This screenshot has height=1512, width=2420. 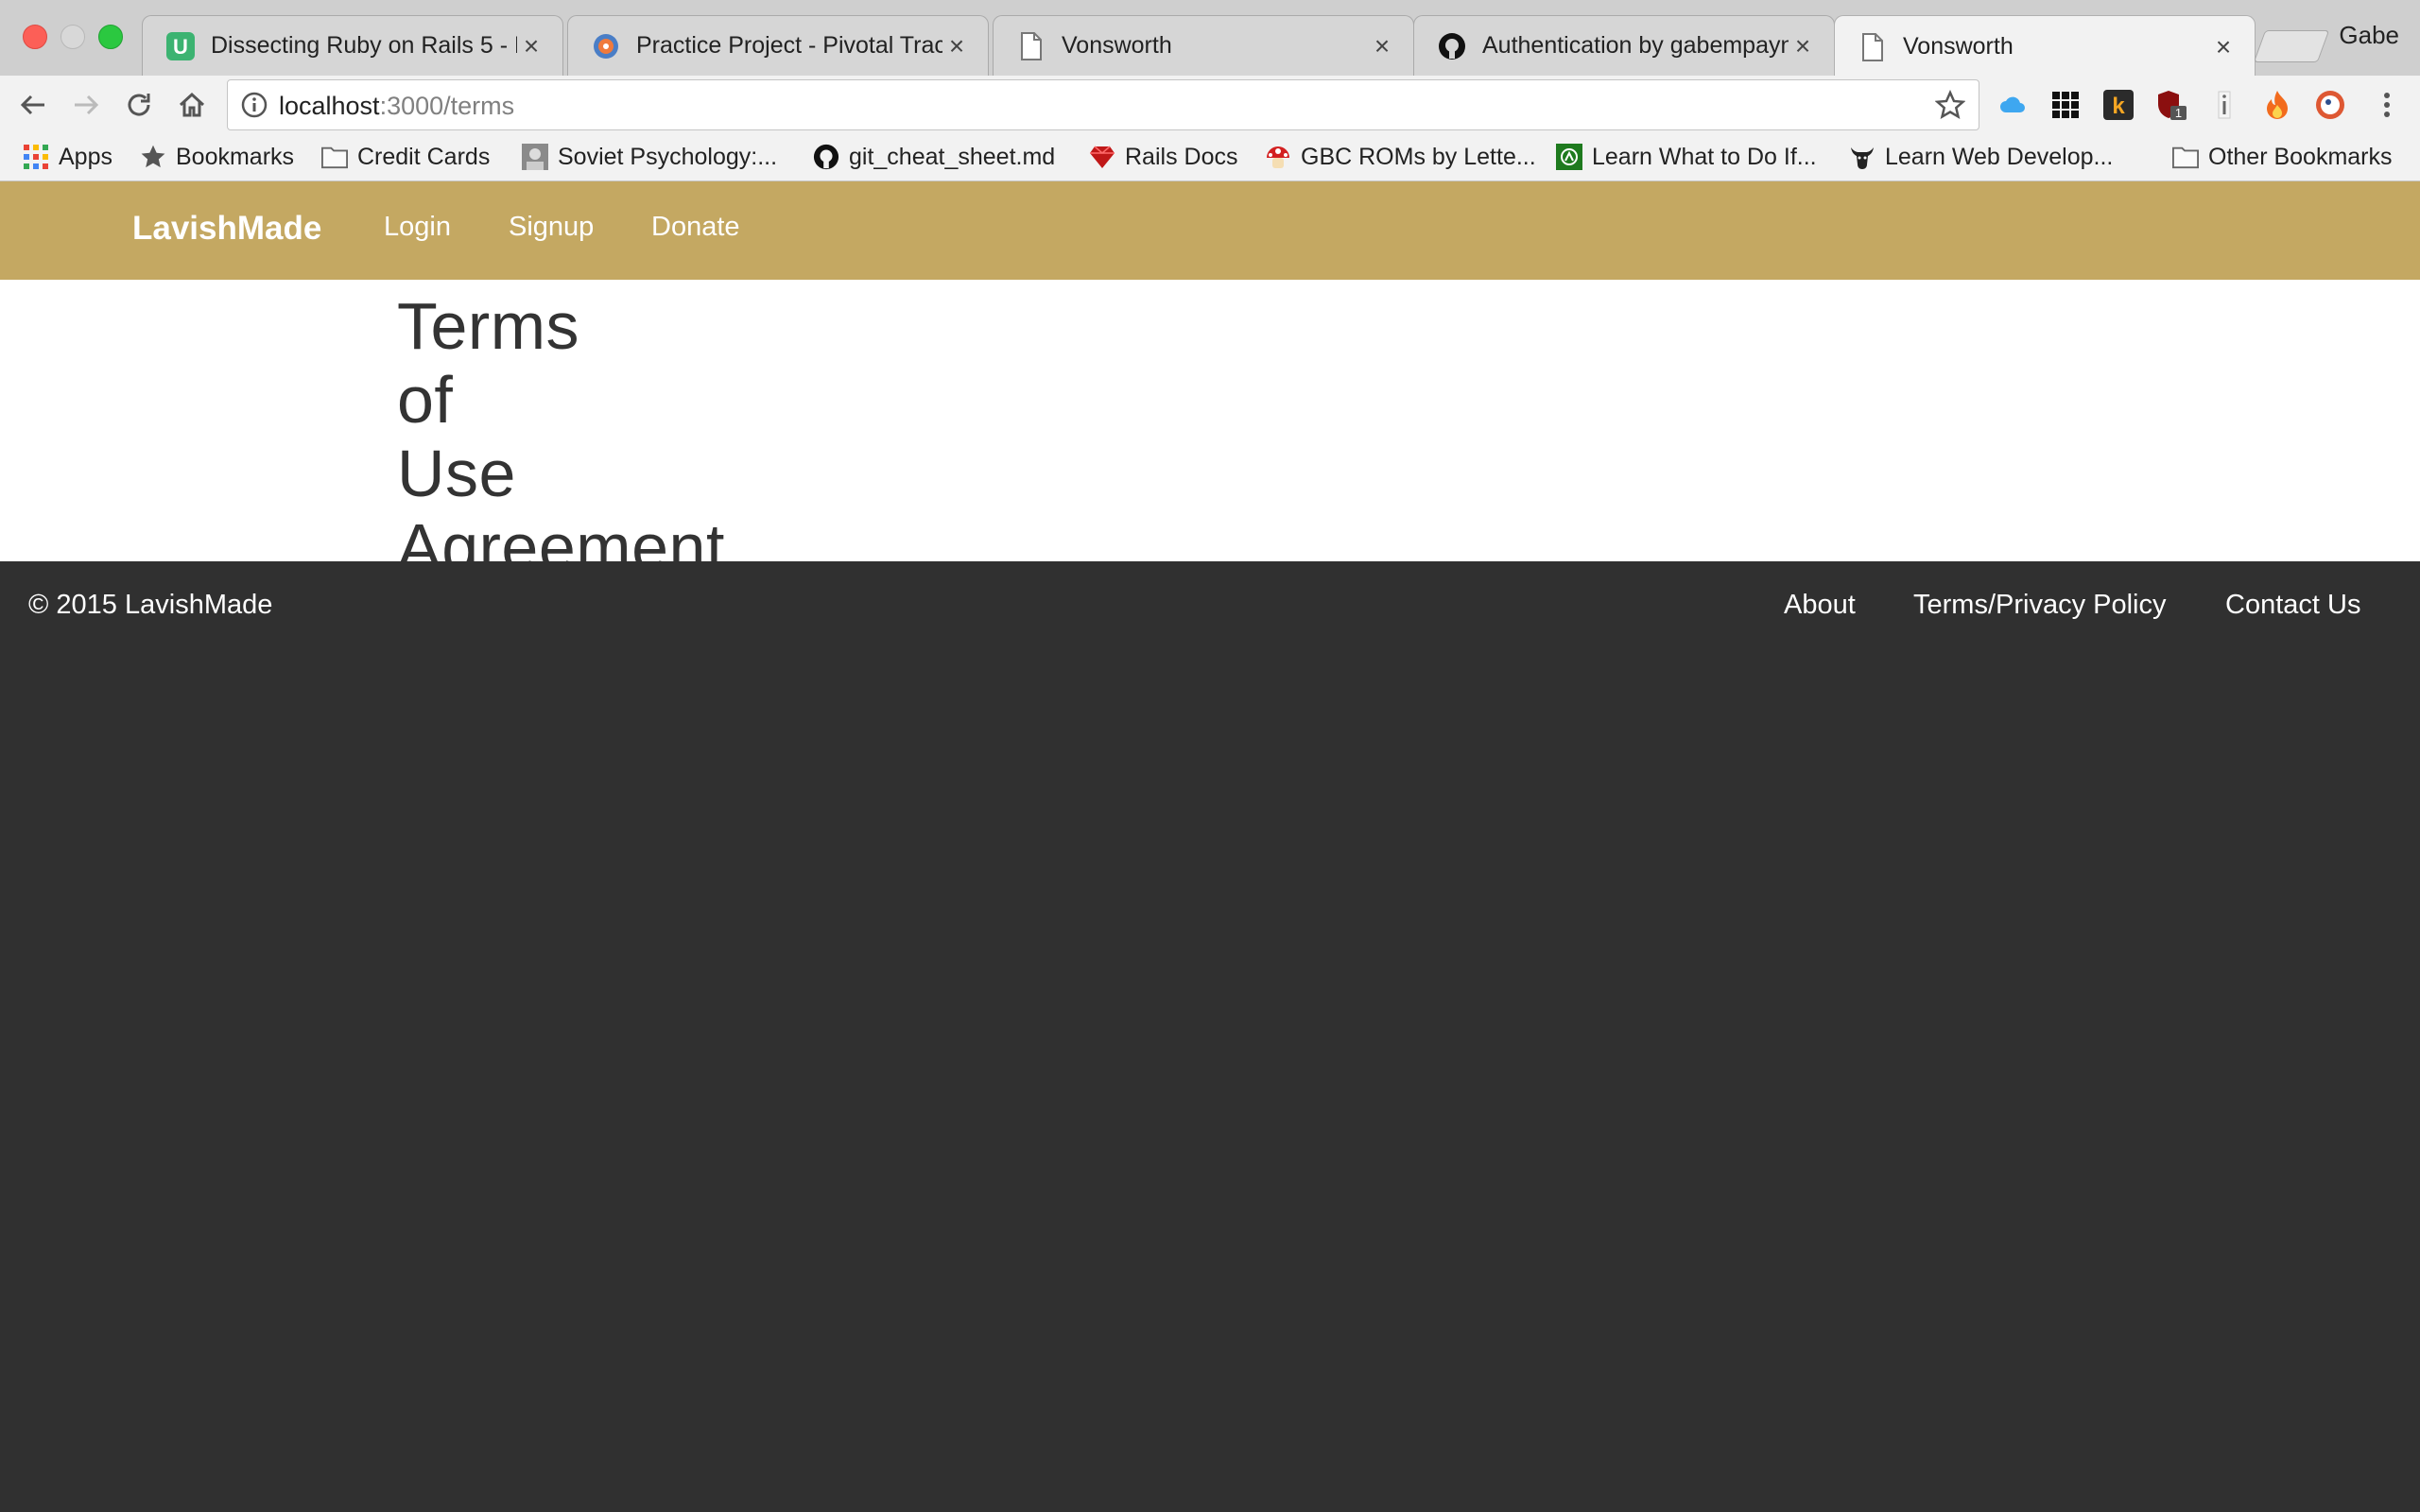 What do you see at coordinates (150, 605) in the screenshot?
I see `footer-copyright: © 2015 LavishMade` at bounding box center [150, 605].